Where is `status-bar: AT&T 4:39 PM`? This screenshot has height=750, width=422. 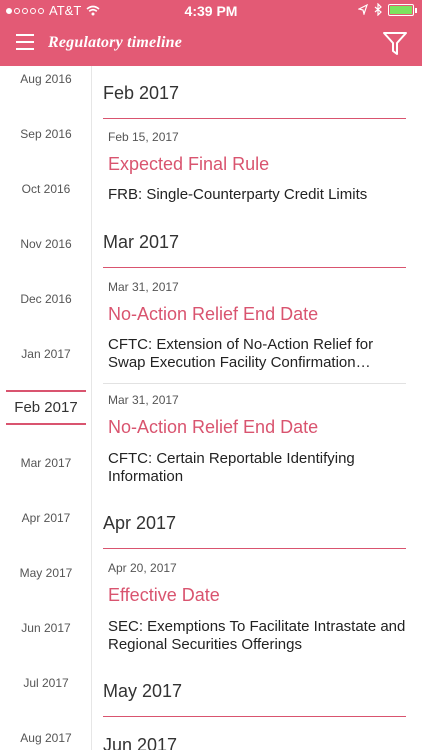
status-bar: AT&T 4:39 PM is located at coordinates (211, 11).